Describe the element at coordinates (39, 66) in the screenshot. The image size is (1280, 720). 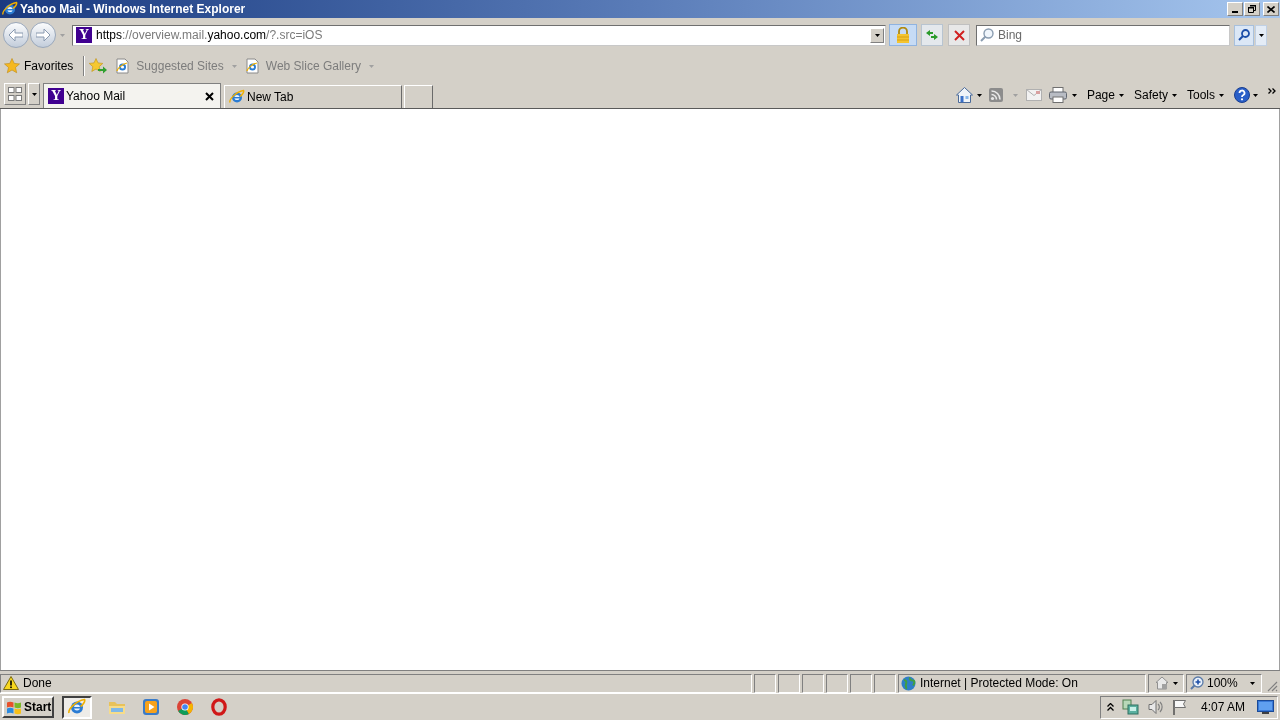
I see `favorites-button: Favorites` at that location.